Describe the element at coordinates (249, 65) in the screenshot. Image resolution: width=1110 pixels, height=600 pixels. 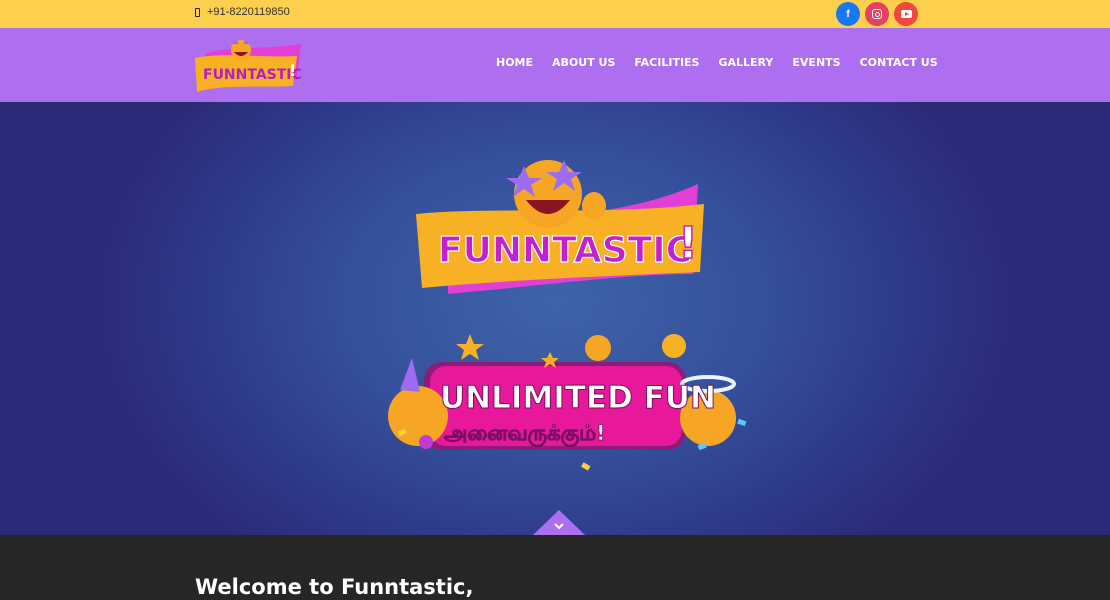
I see `brand-logo: FUNNTASTIC !` at that location.